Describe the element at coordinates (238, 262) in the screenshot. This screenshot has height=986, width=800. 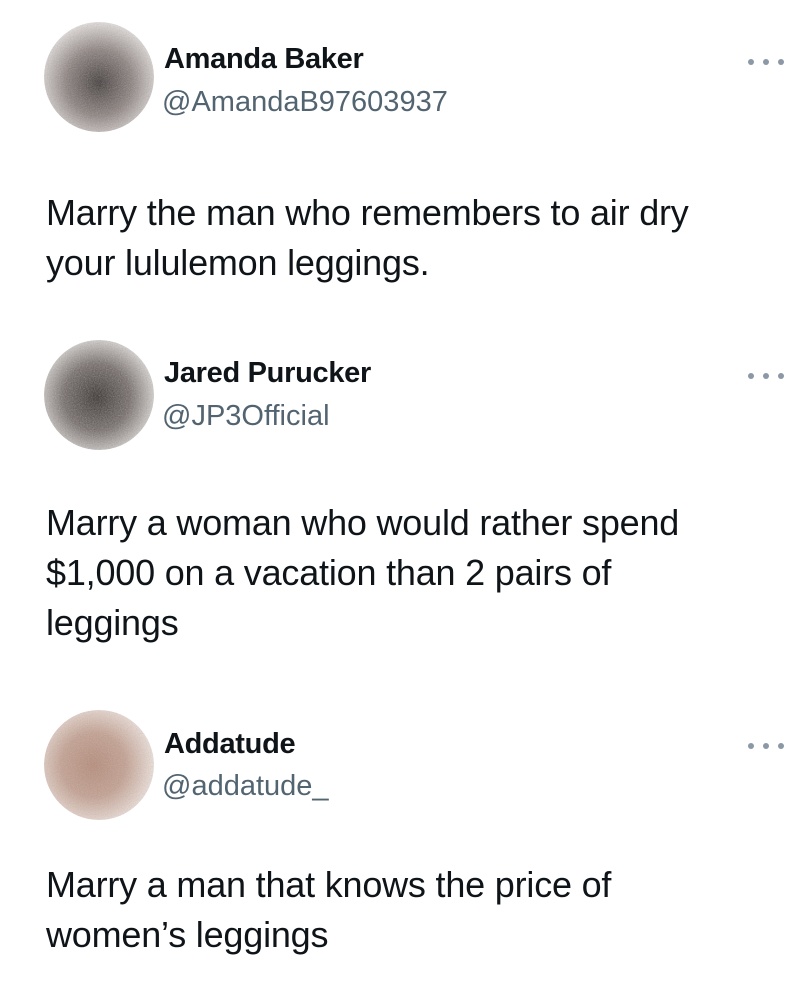
I see `tweet-text-line: your lululemon leggings.` at that location.